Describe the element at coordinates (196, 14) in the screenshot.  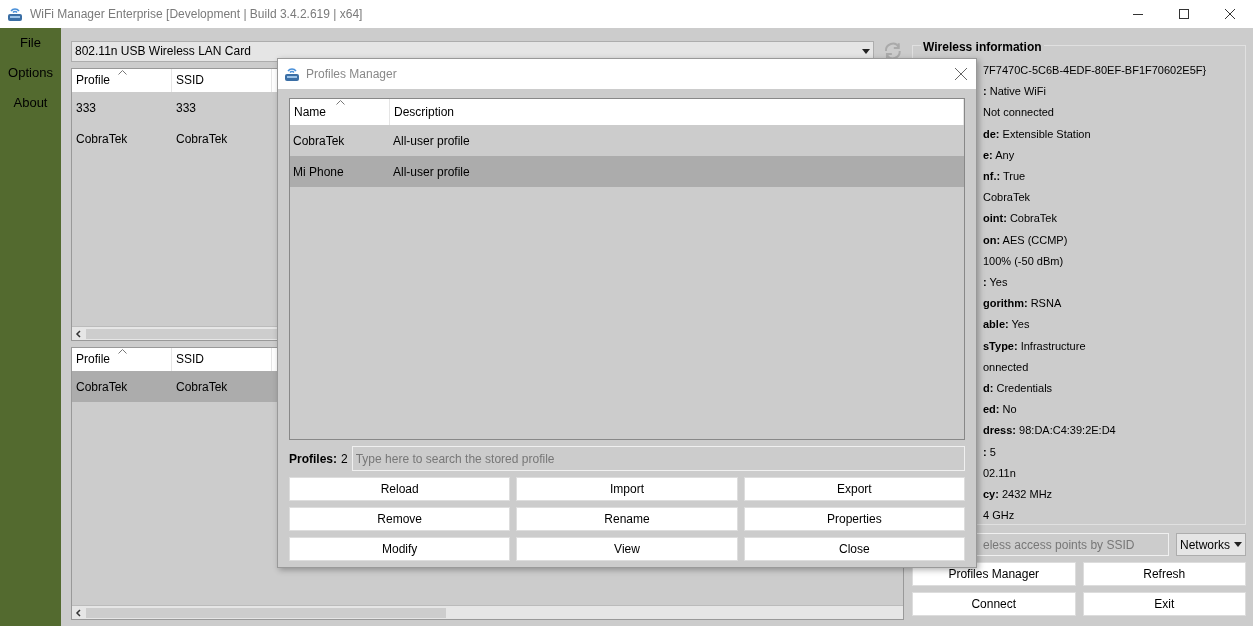
I see `window-title: WiFi Manager Enterprise [Development | Build 3.4.2.619 | x64]` at that location.